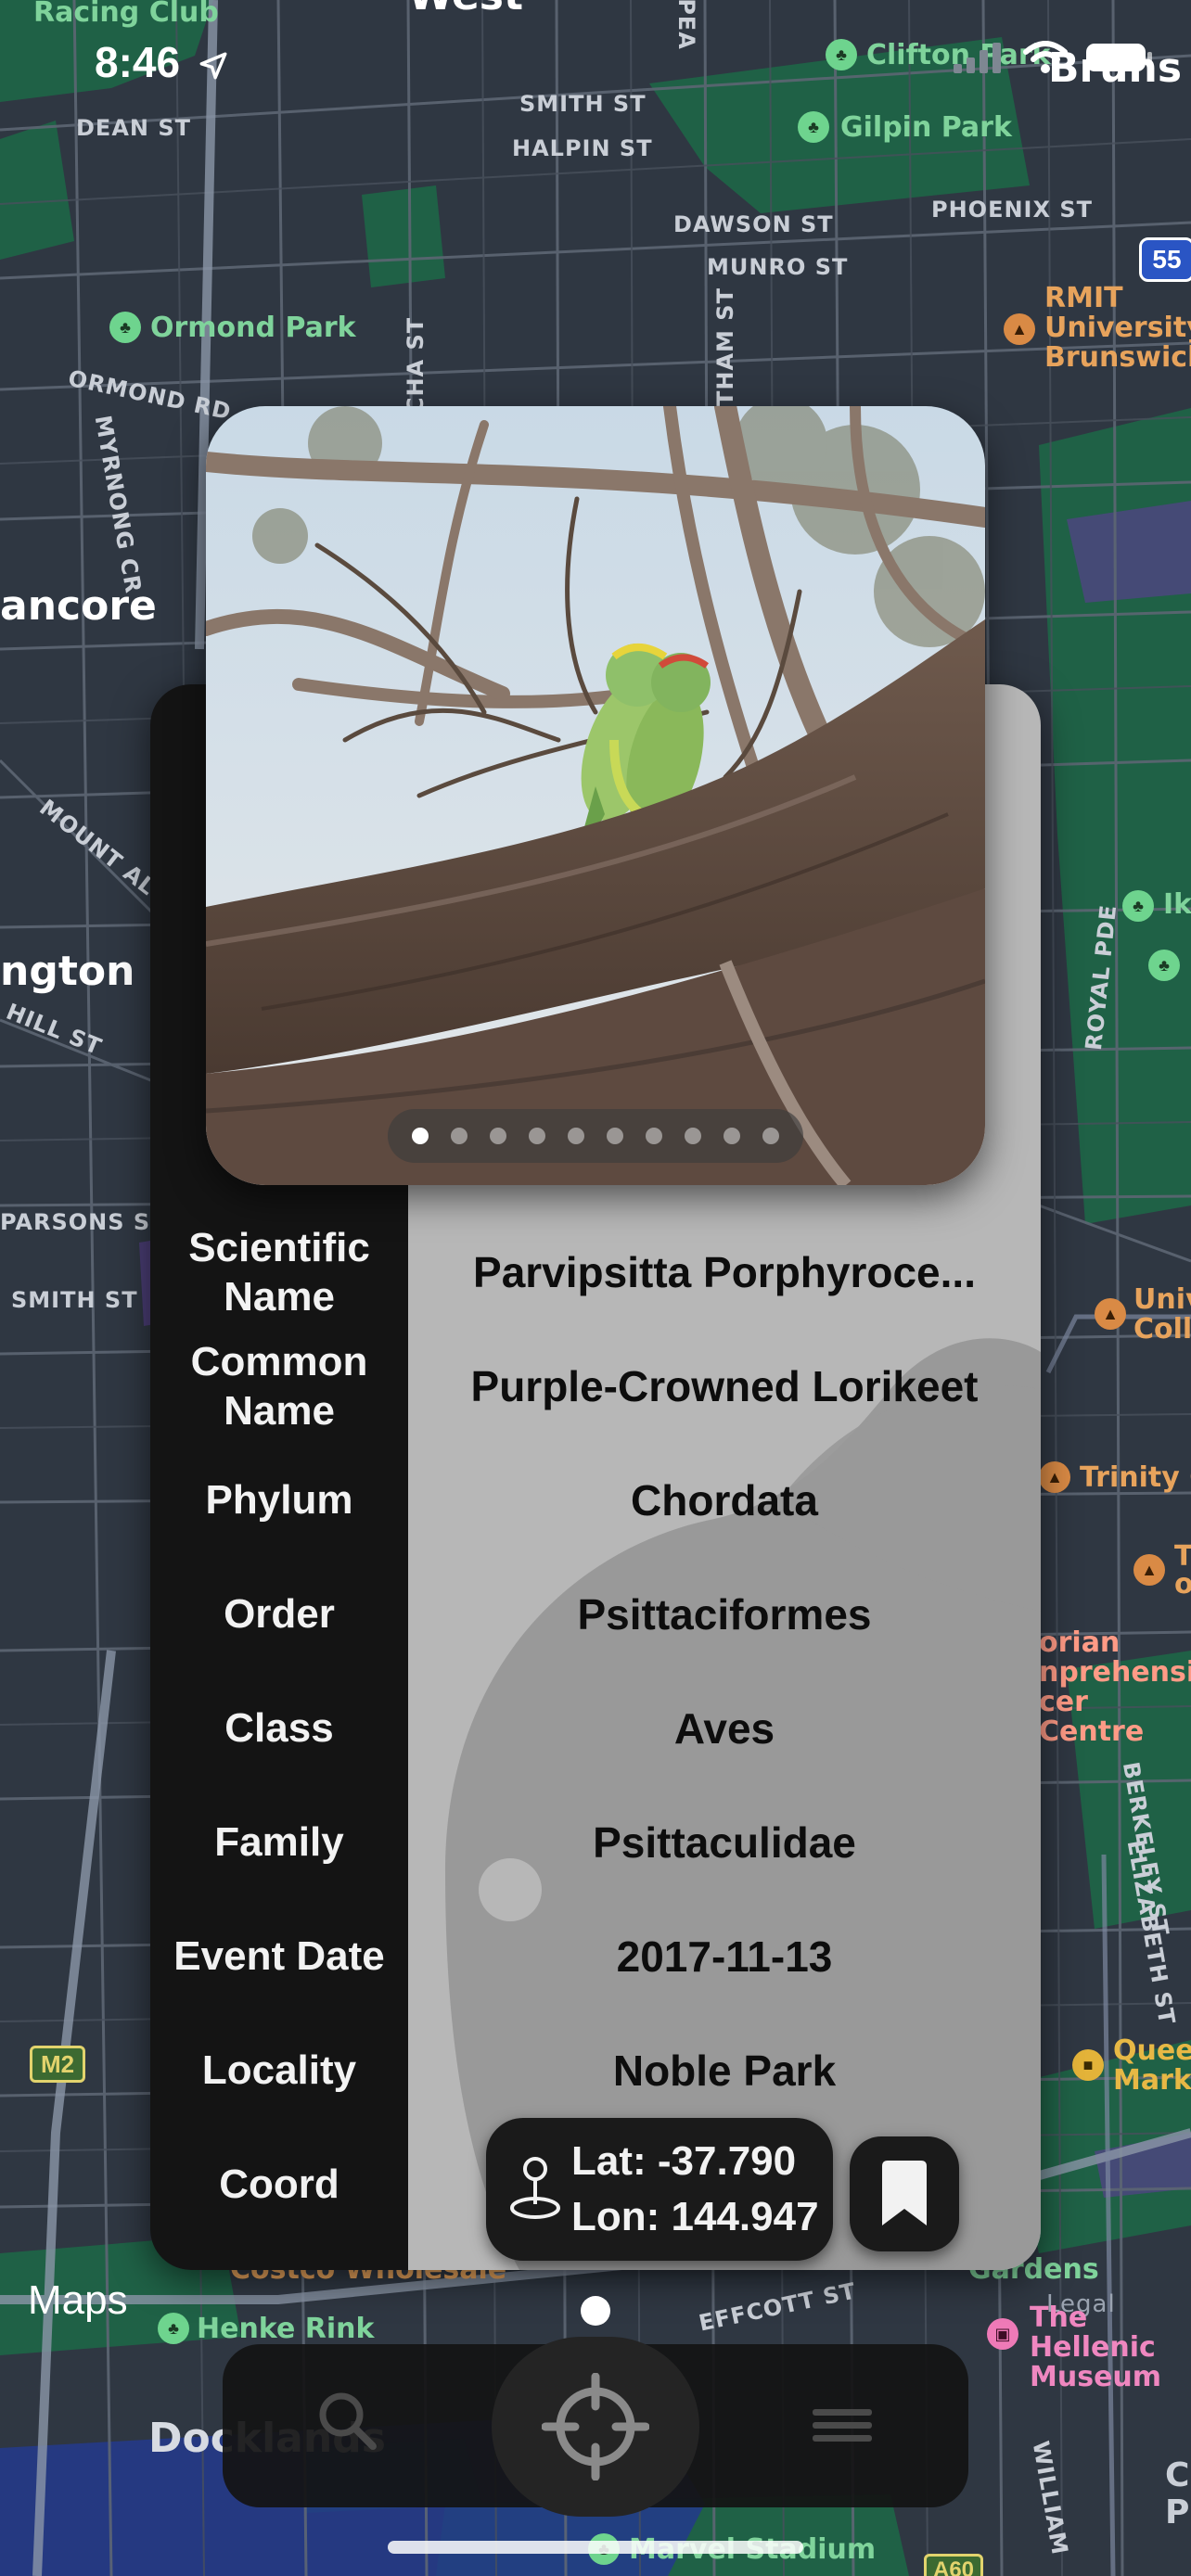 The width and height of the screenshot is (1191, 2576). Describe the element at coordinates (725, 1842) in the screenshot. I see `value-family: Psittaculidae` at that location.